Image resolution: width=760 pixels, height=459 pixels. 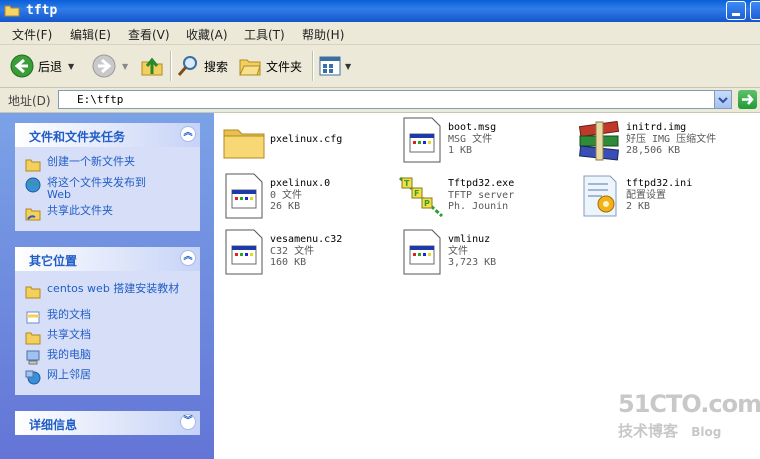 I want to click on task-label: 创建一个新文件夹, so click(x=91, y=161).